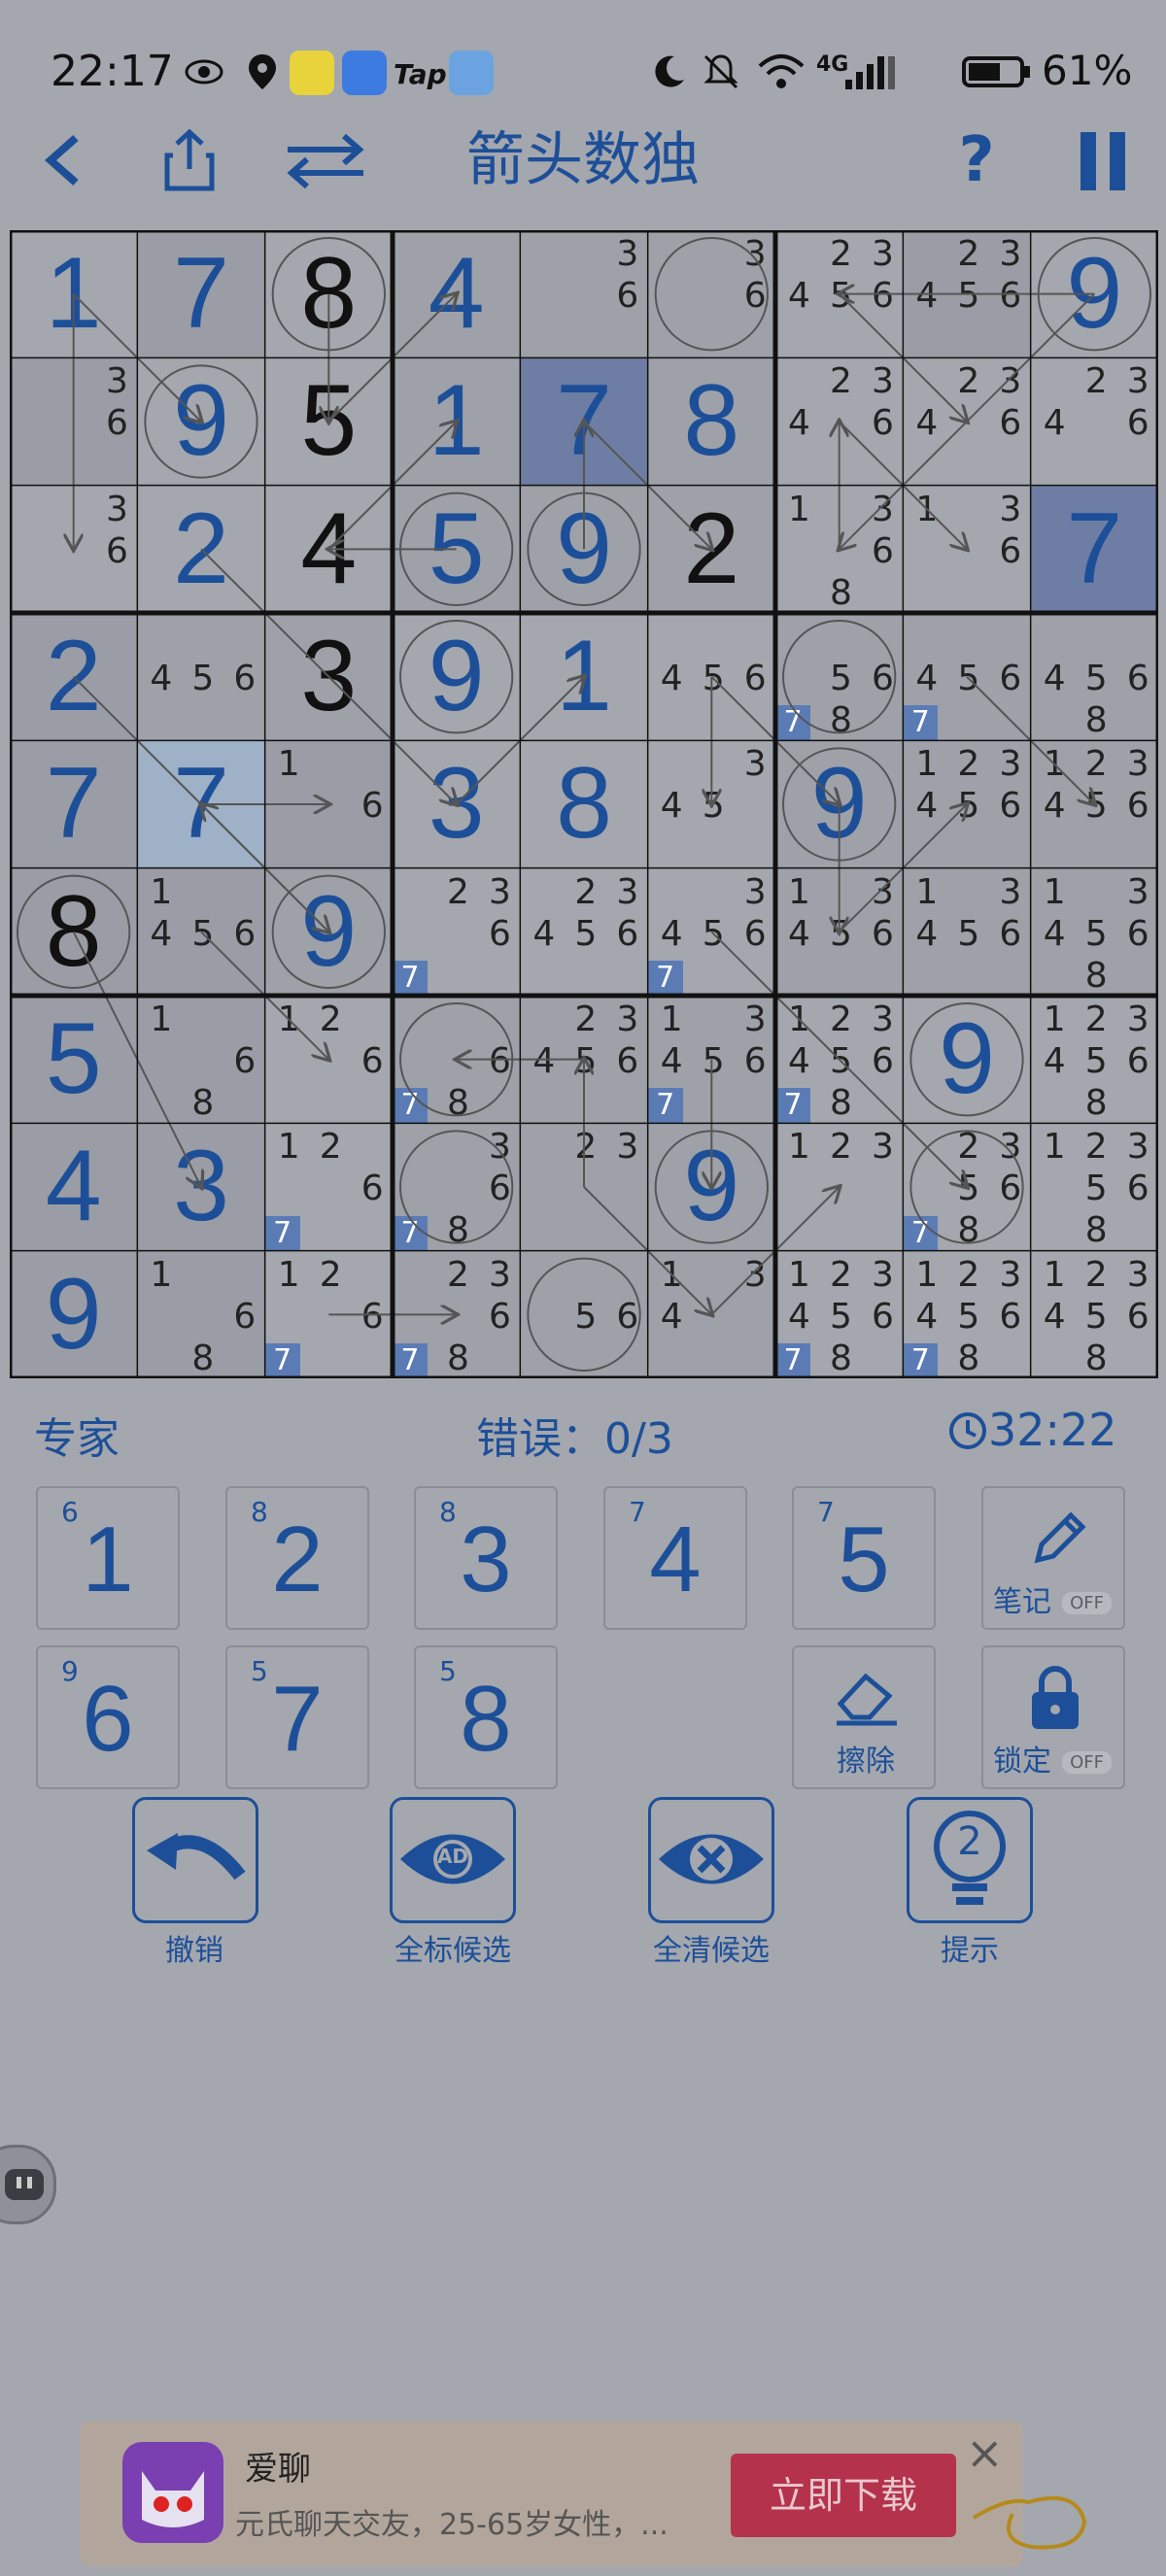  I want to click on number-key-3: 83, so click(486, 1558).